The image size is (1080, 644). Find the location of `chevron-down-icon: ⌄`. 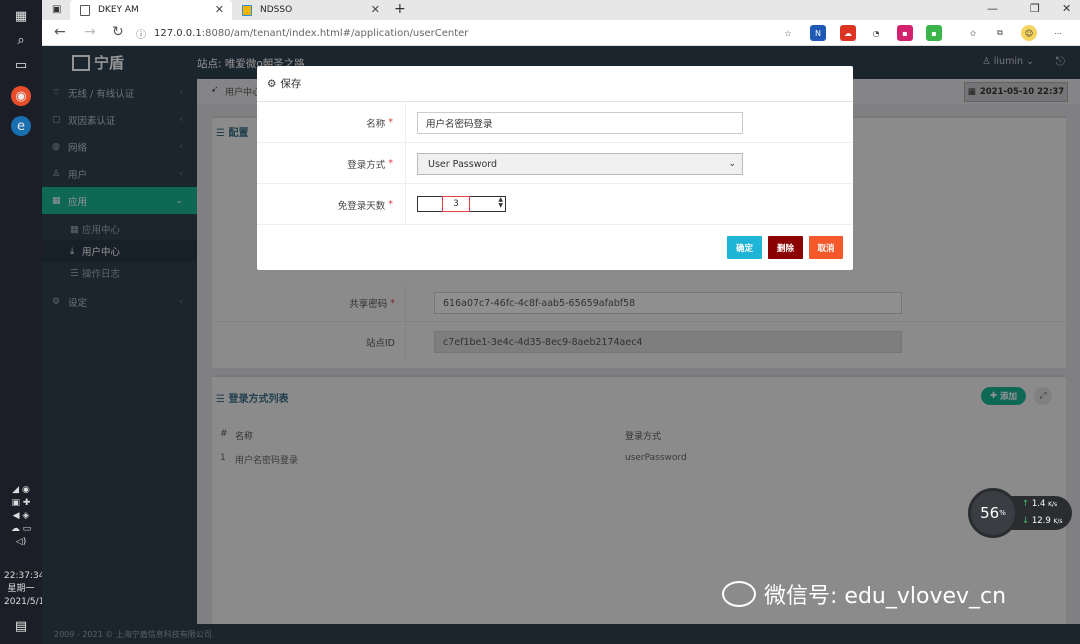

chevron-down-icon: ⌄ is located at coordinates (732, 164).